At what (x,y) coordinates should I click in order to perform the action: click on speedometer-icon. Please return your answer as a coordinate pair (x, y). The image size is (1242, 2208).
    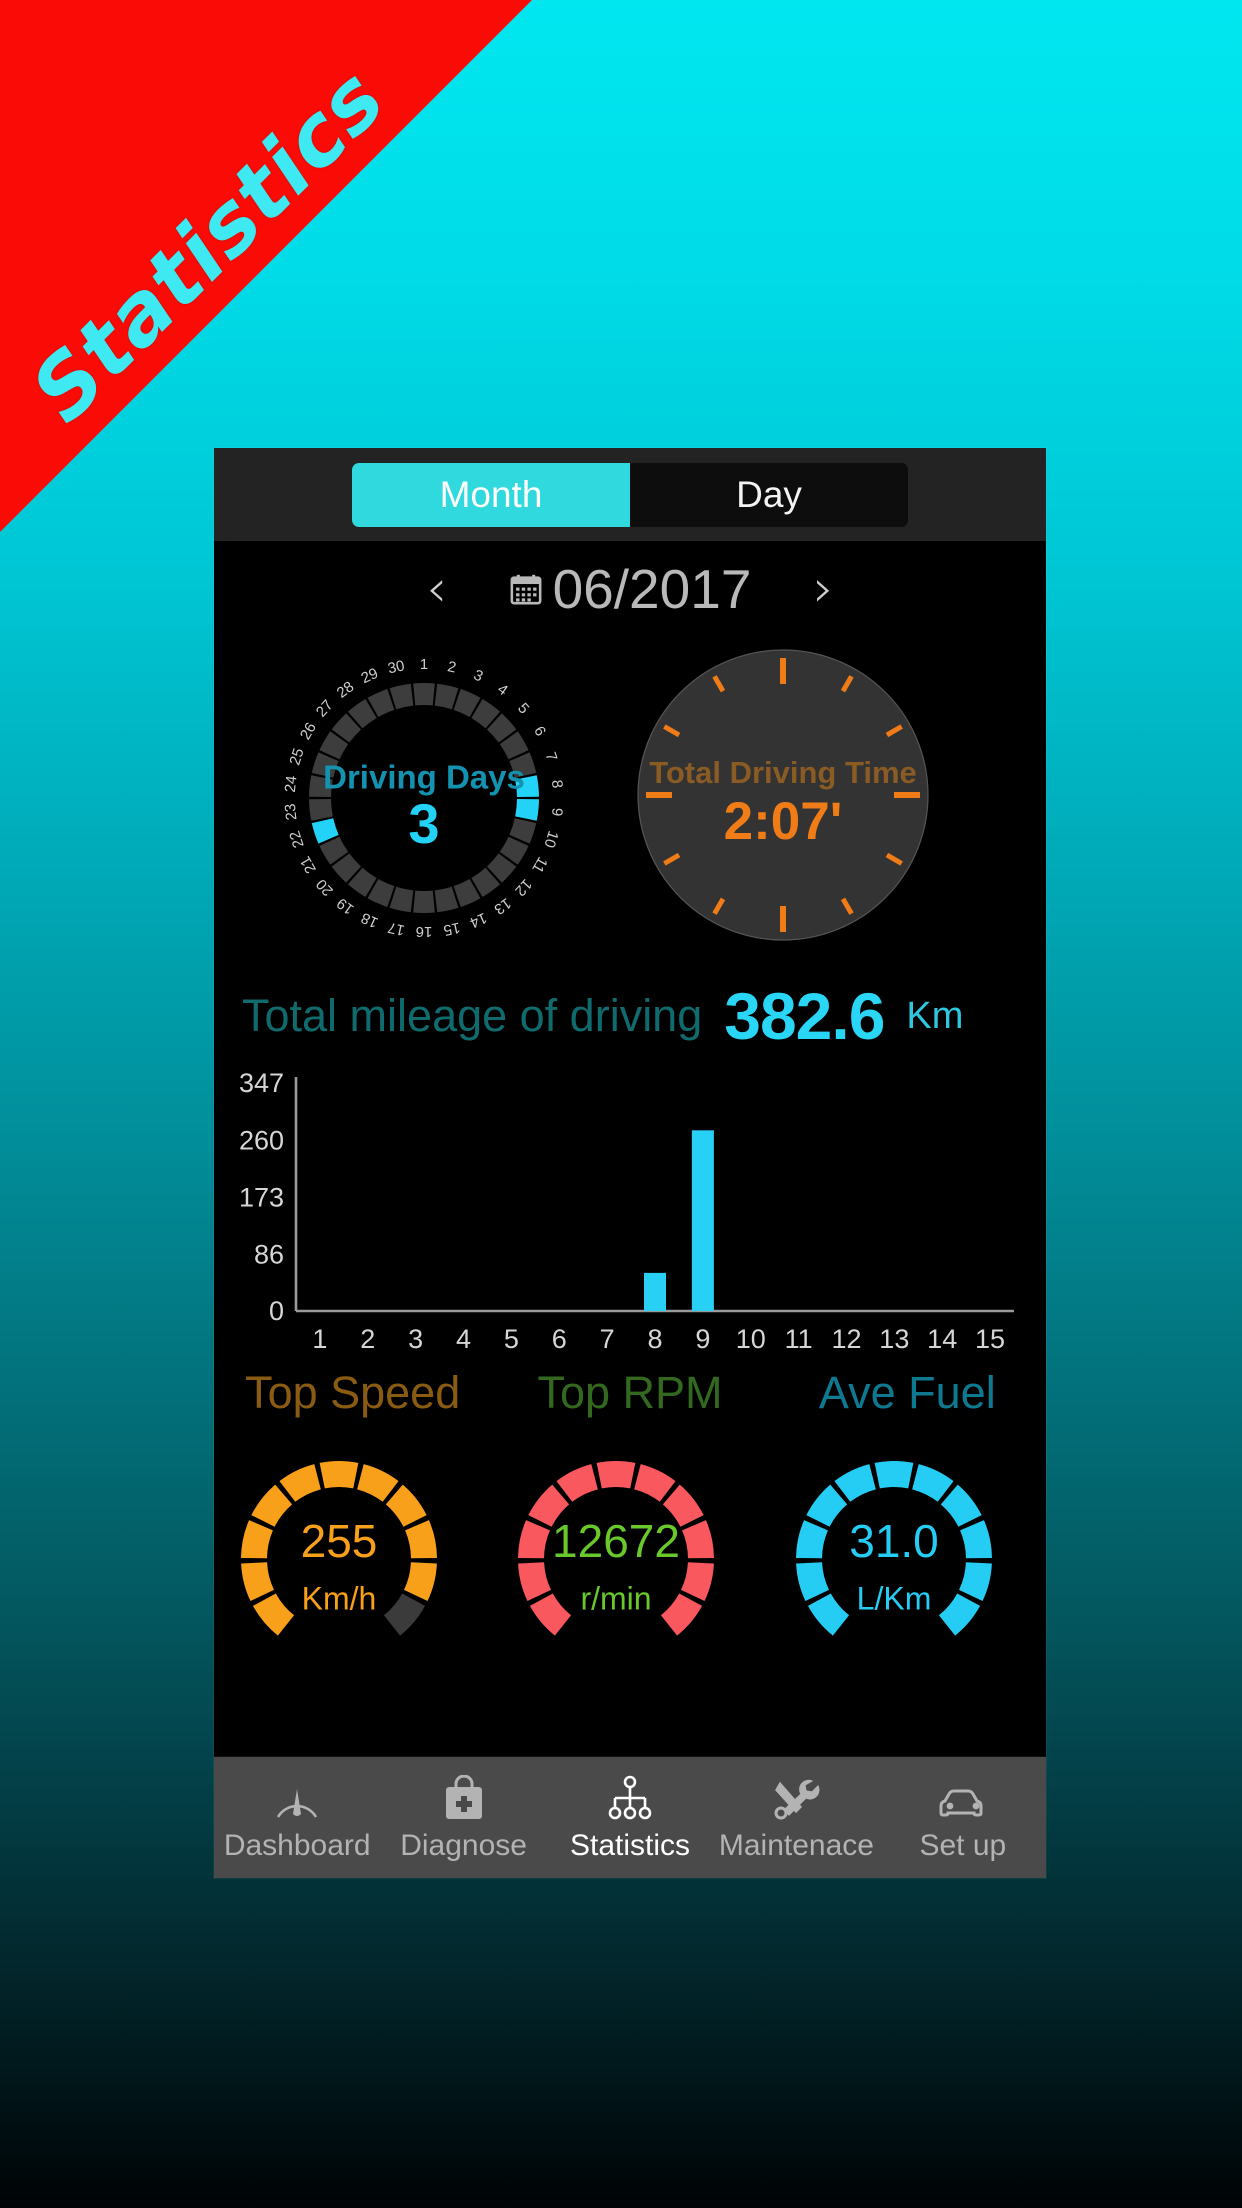
    Looking at the image, I should click on (297, 1798).